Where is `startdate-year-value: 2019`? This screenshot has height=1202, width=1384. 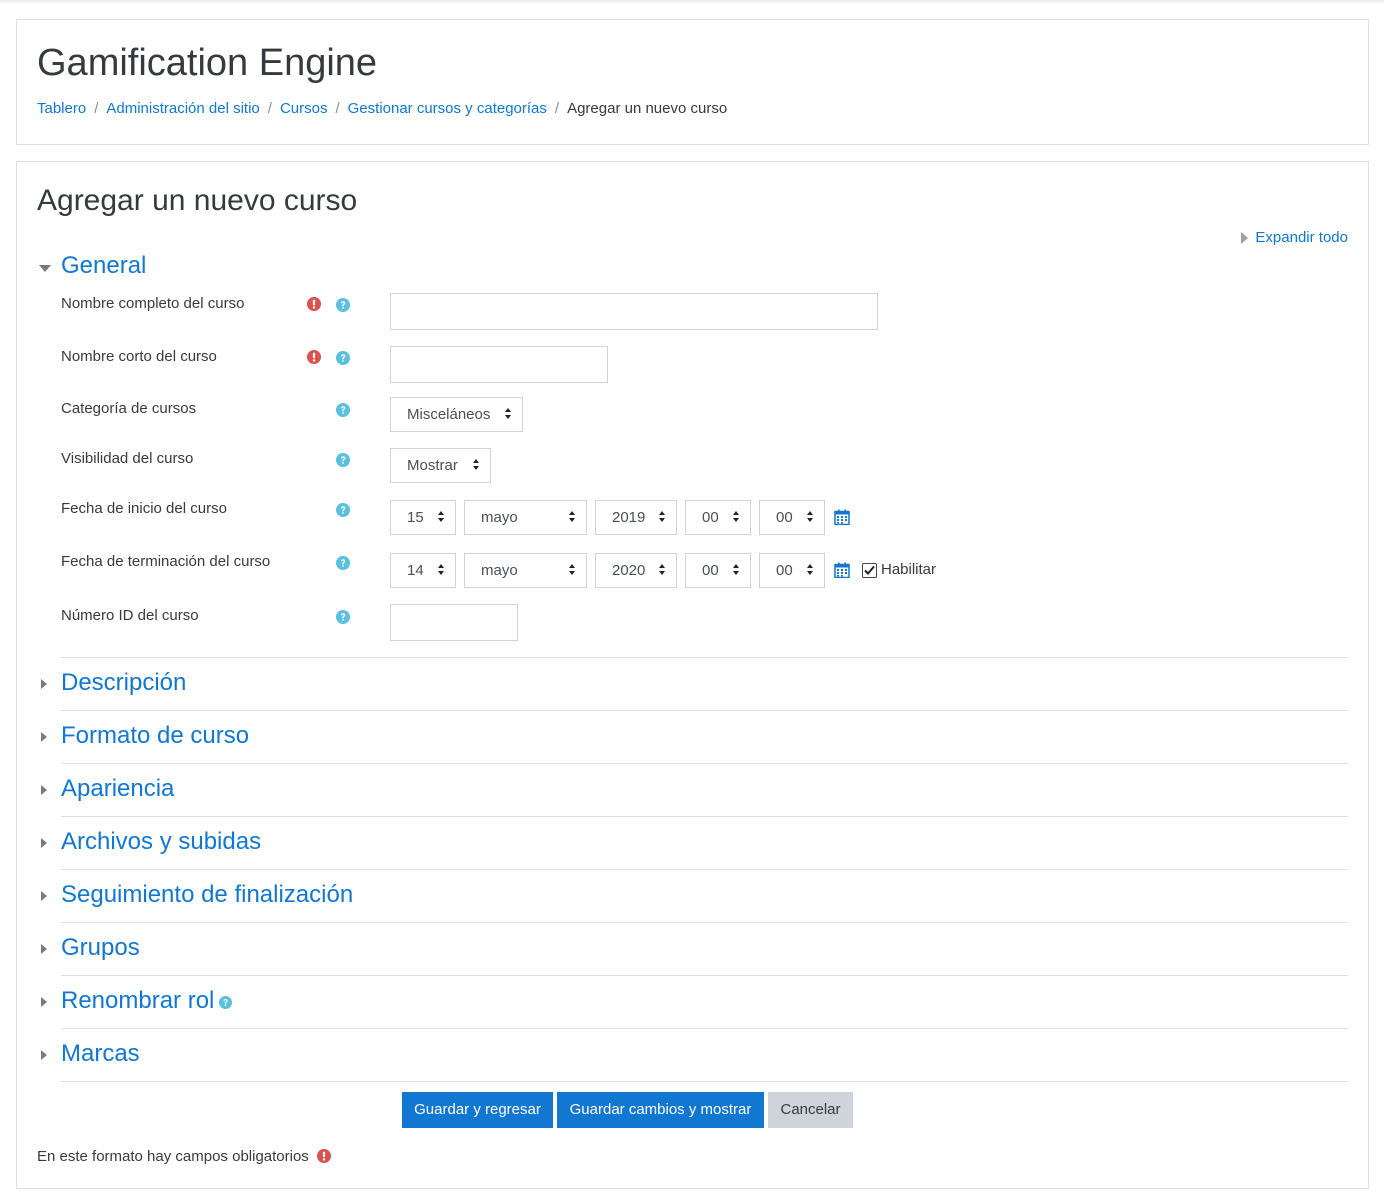 startdate-year-value: 2019 is located at coordinates (629, 517).